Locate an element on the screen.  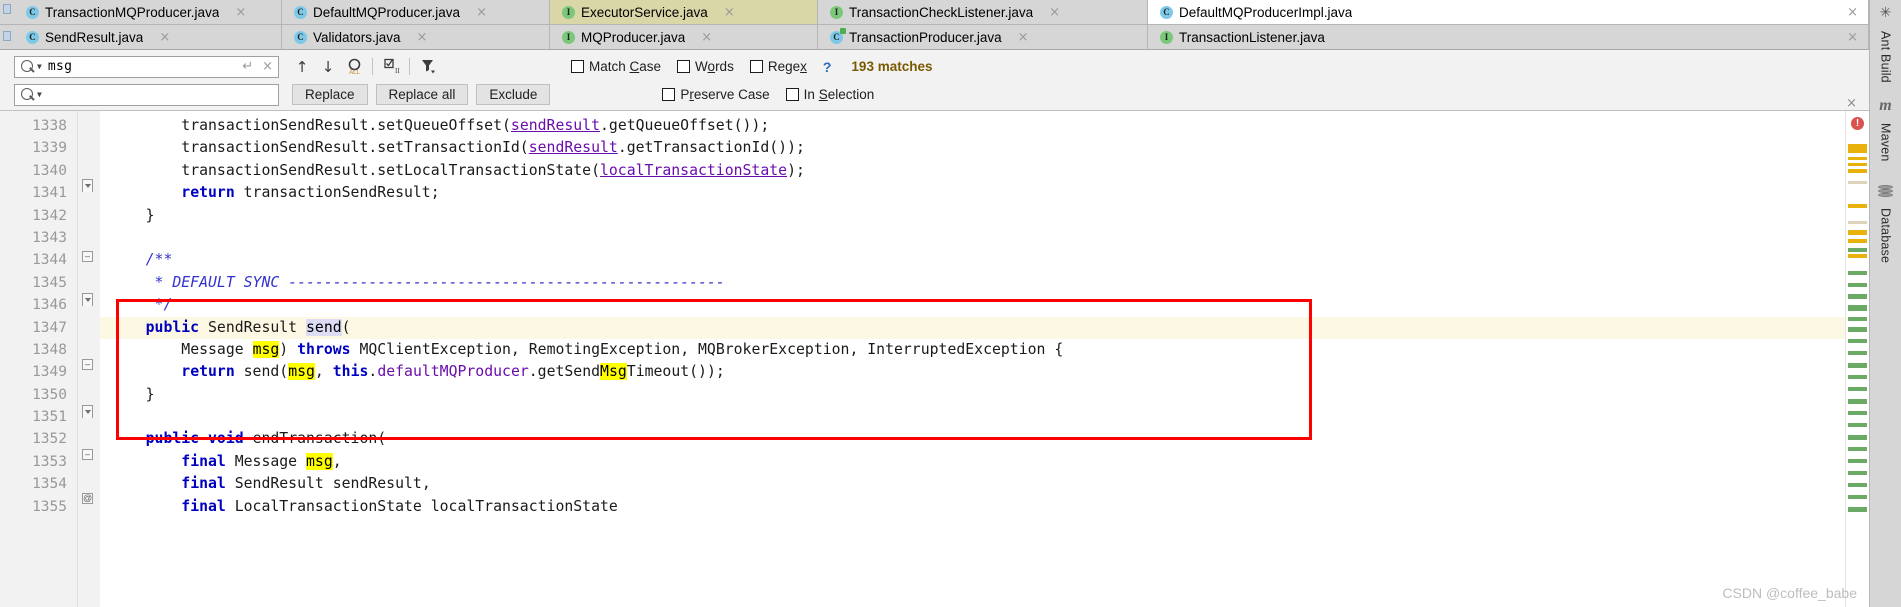
editor-marker-strip: ! is located at coordinates (1857, 359).